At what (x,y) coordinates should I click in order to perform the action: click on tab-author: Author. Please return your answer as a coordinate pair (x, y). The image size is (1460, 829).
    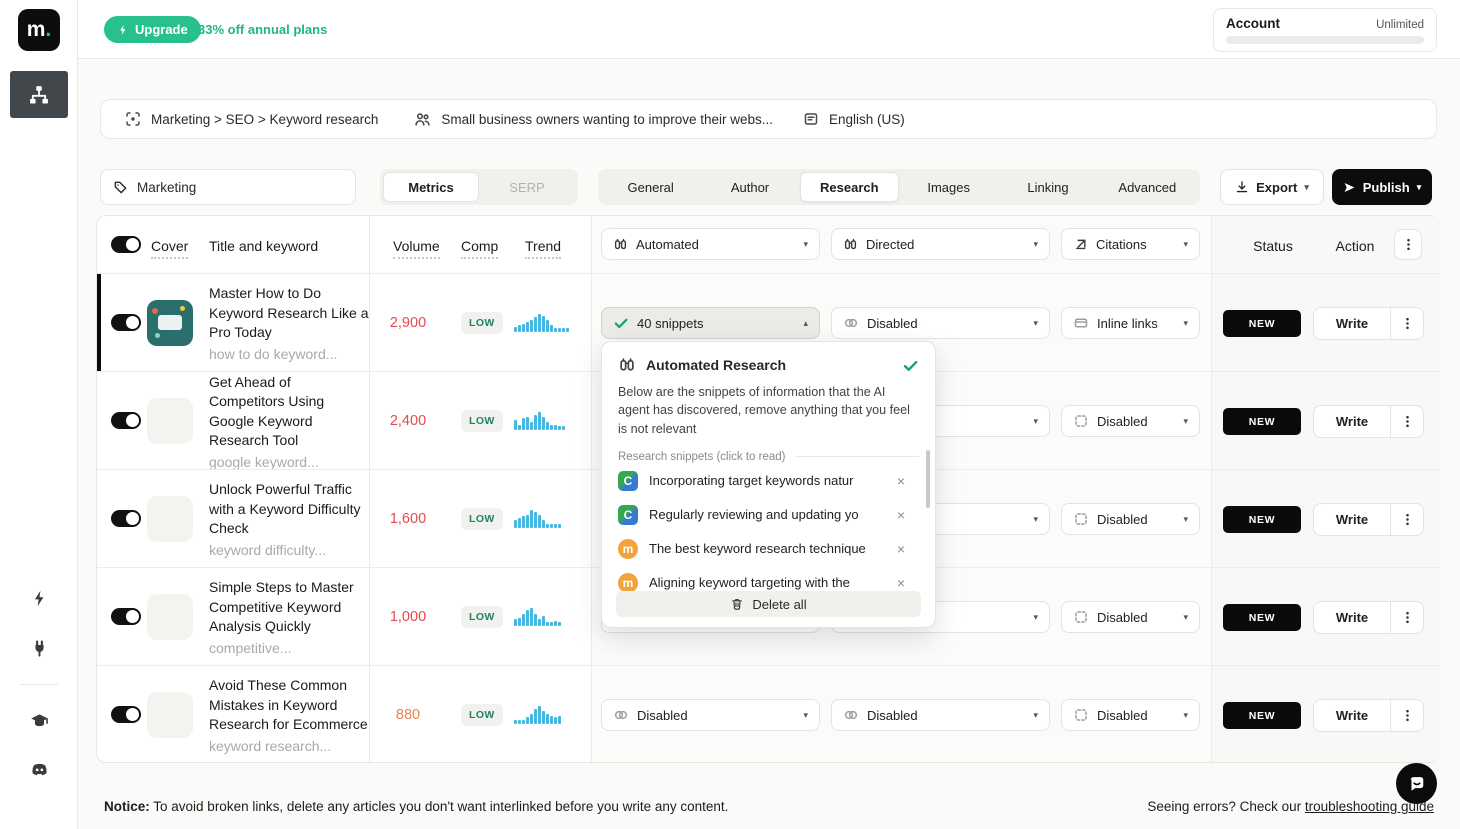
    Looking at the image, I should click on (749, 187).